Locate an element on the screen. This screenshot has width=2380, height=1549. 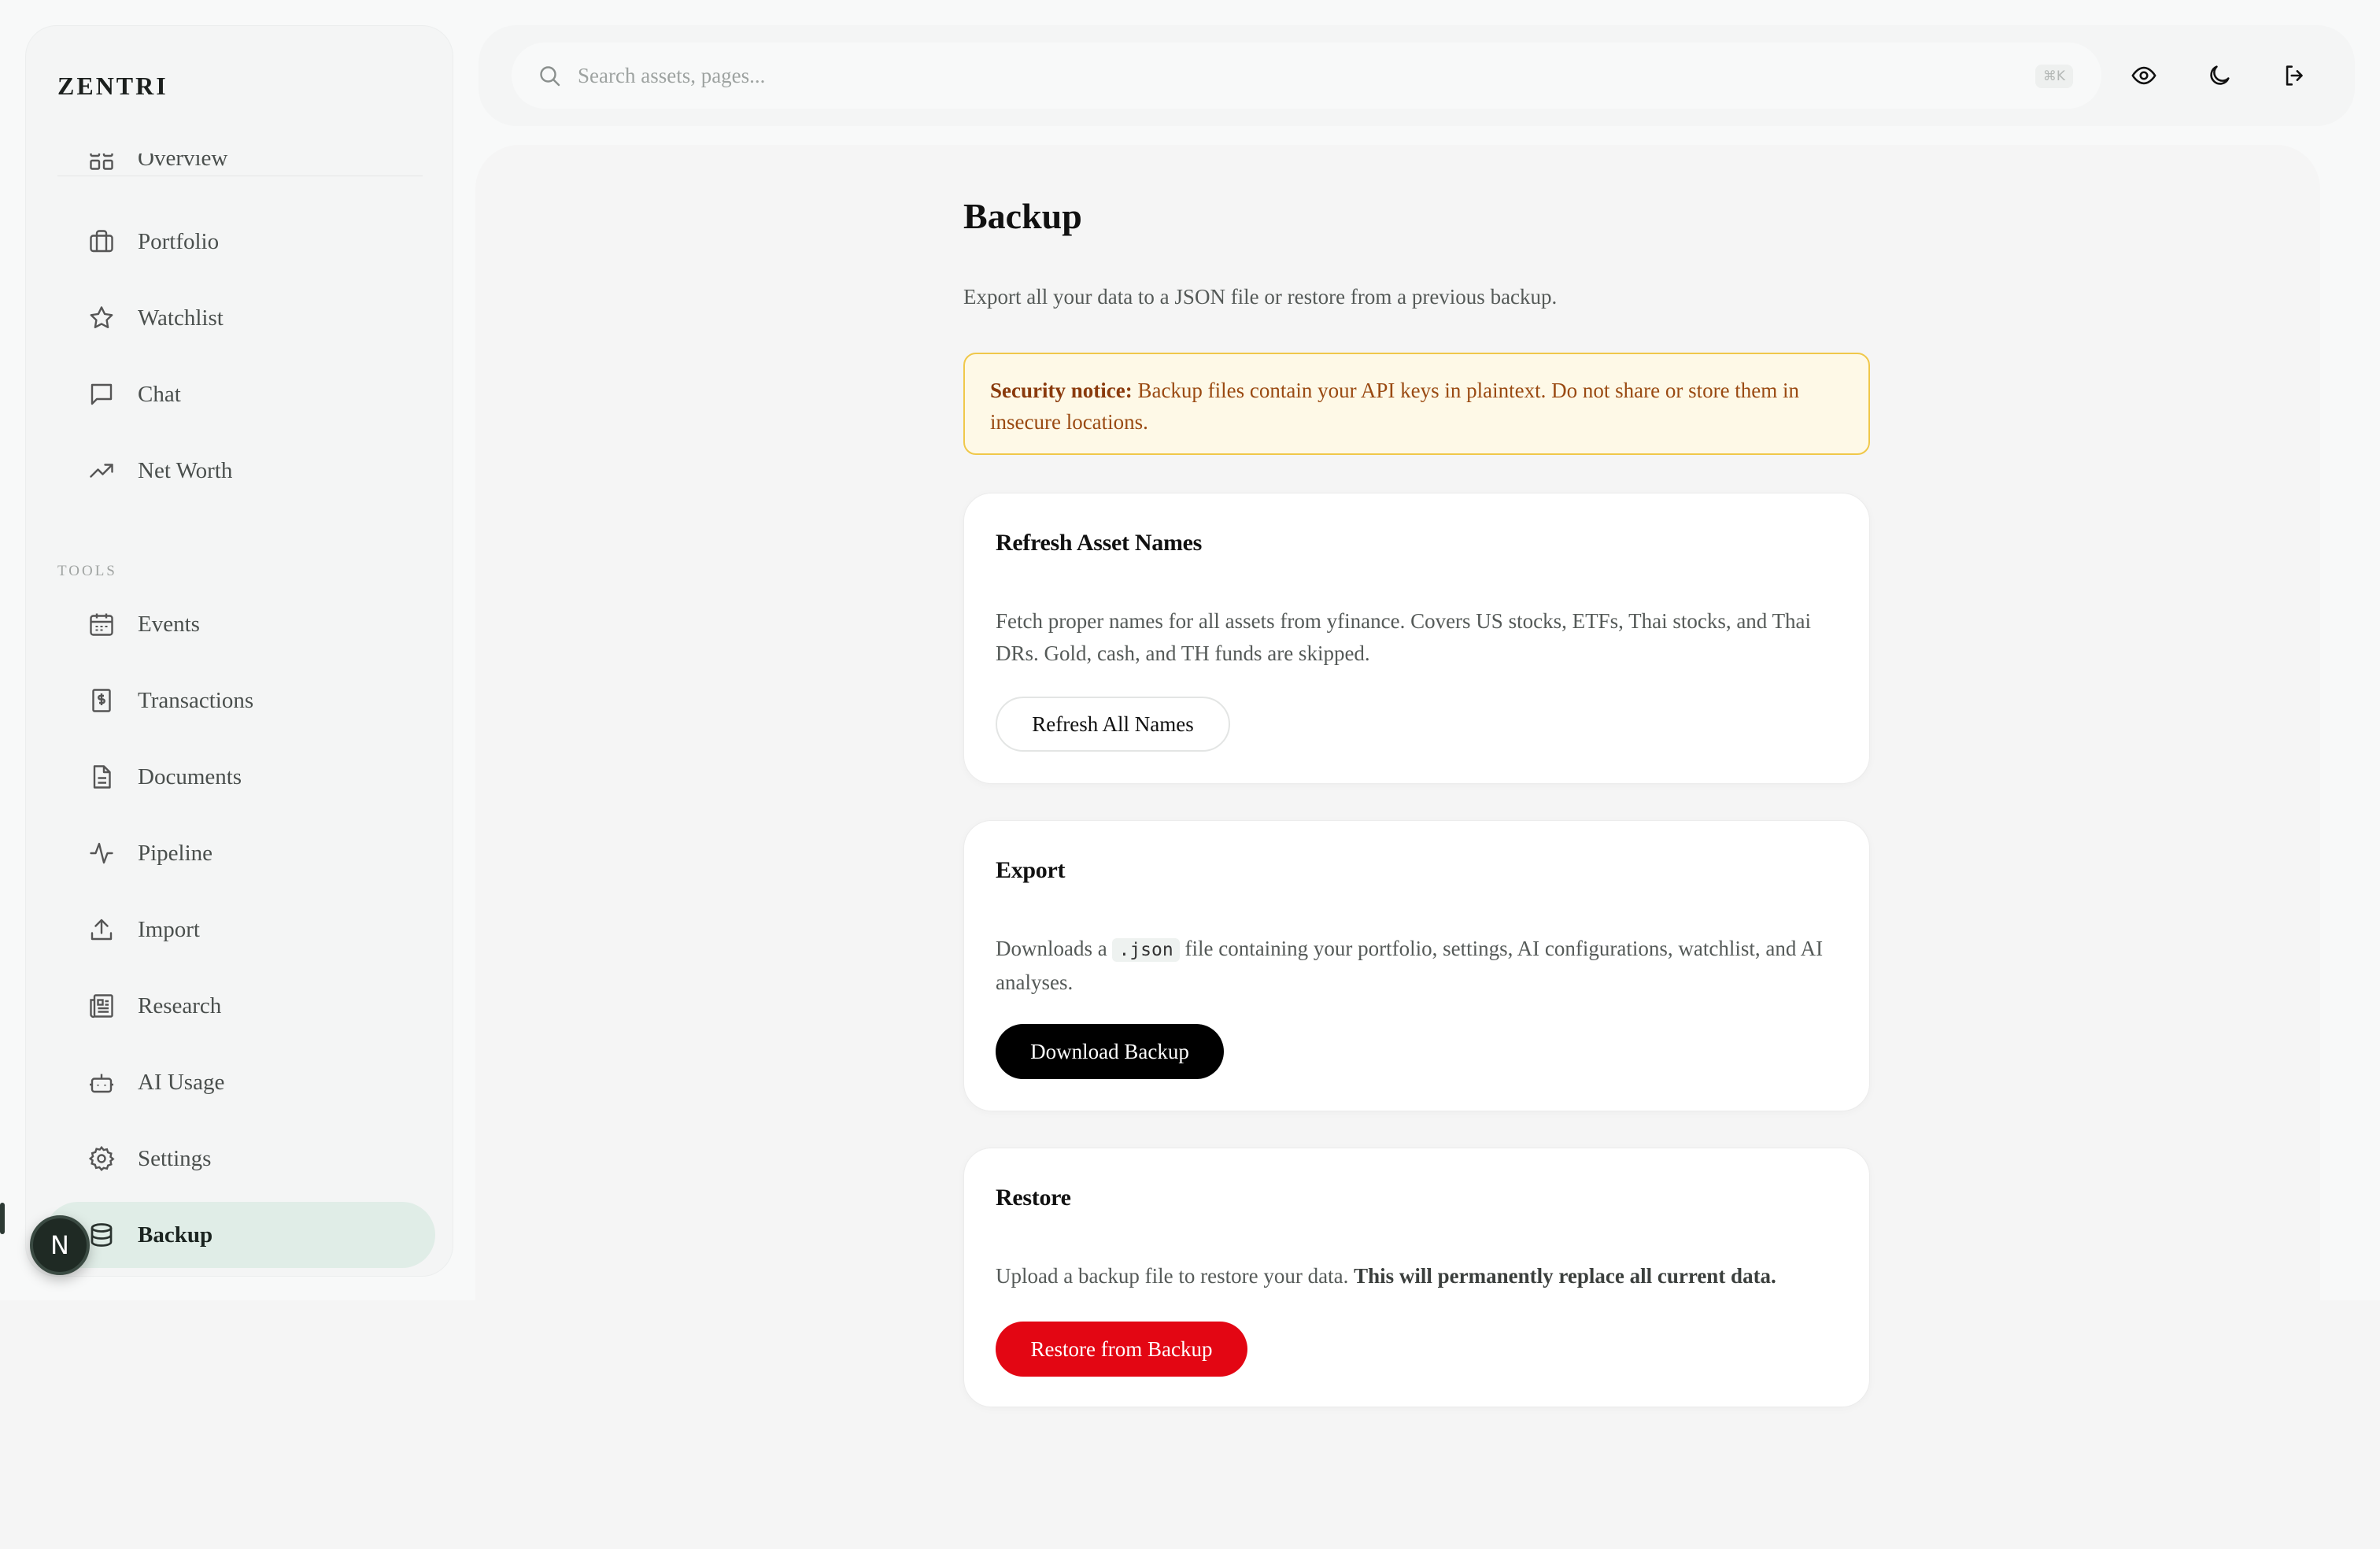
topbar: ⌘K is located at coordinates (1417, 75).